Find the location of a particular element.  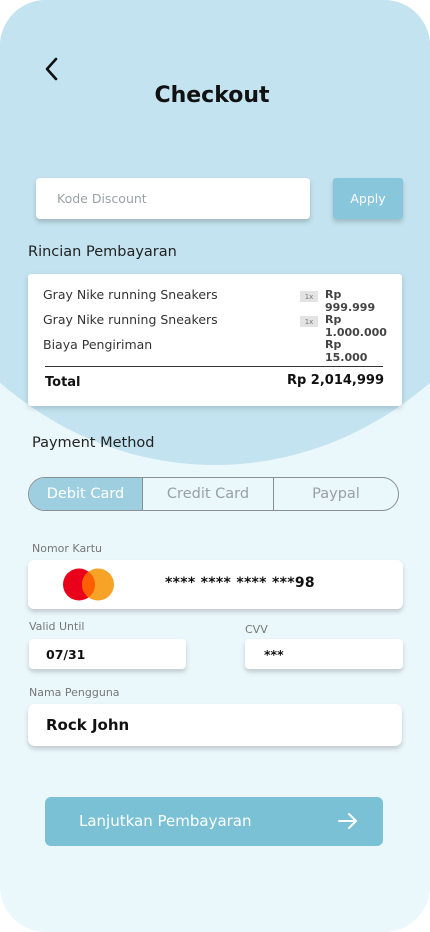

total-value: Rp 2,014,999 is located at coordinates (335, 380).